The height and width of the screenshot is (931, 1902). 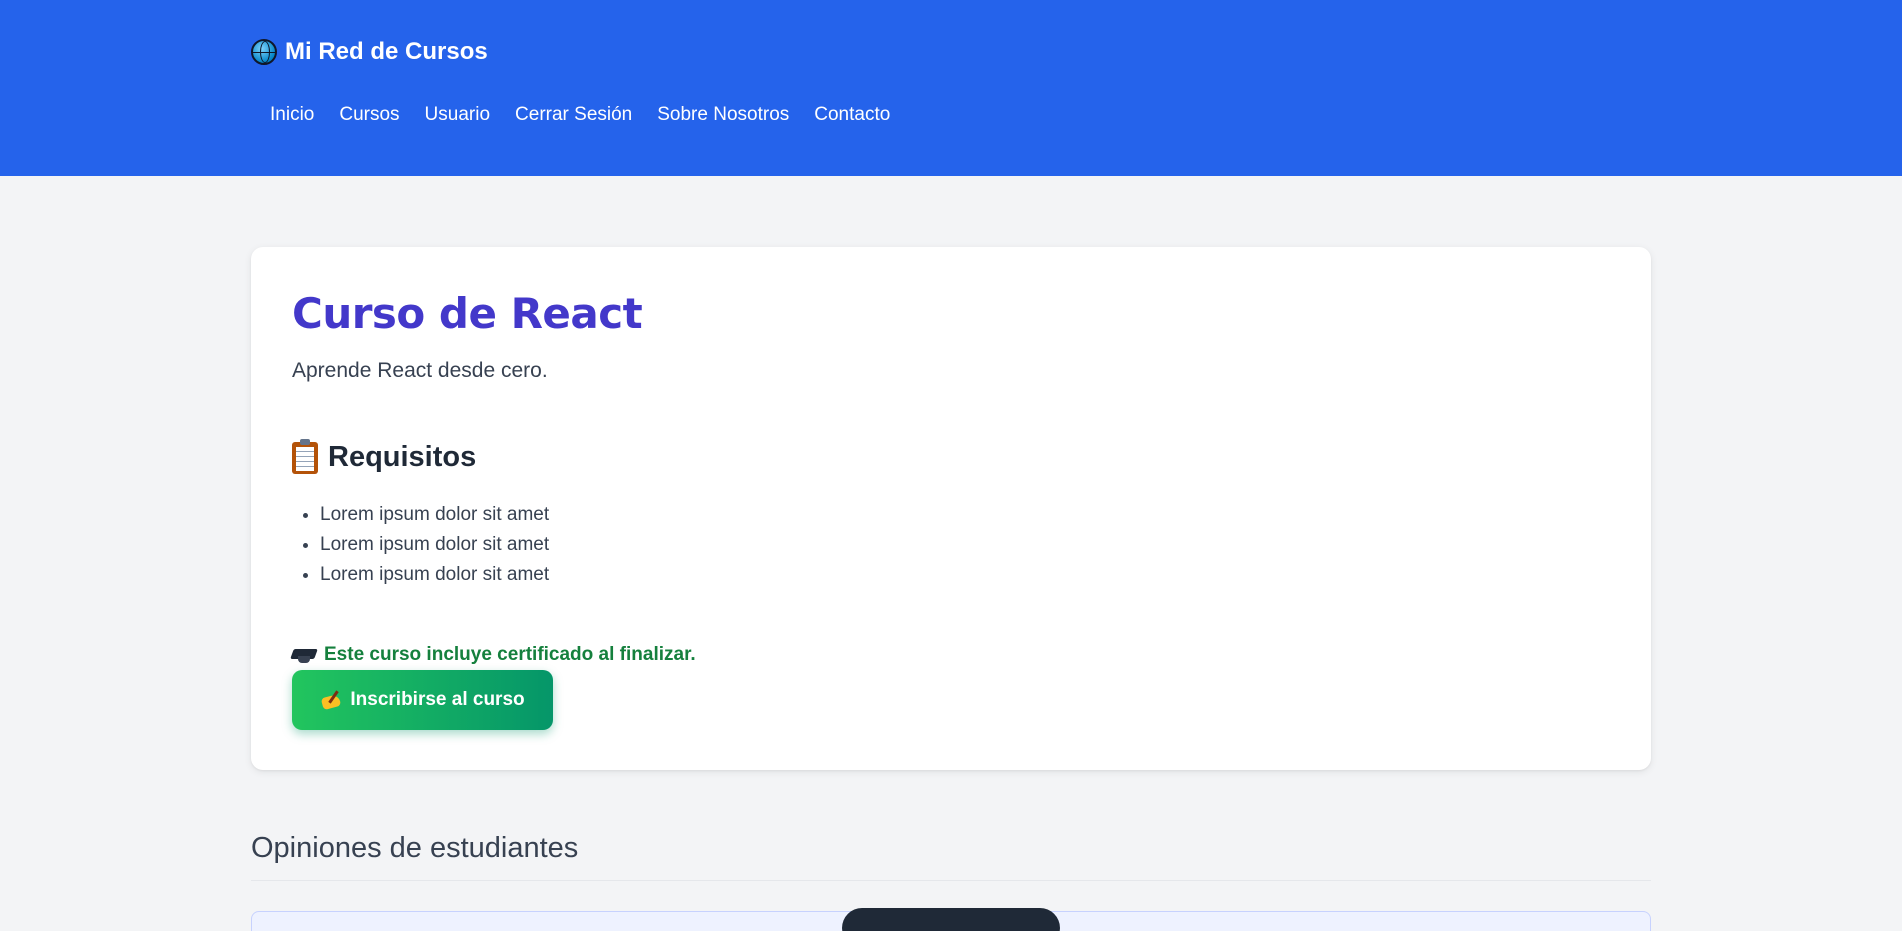 What do you see at coordinates (723, 115) in the screenshot?
I see `nav-link-sobre-nosotros: Sobre Nosotros` at bounding box center [723, 115].